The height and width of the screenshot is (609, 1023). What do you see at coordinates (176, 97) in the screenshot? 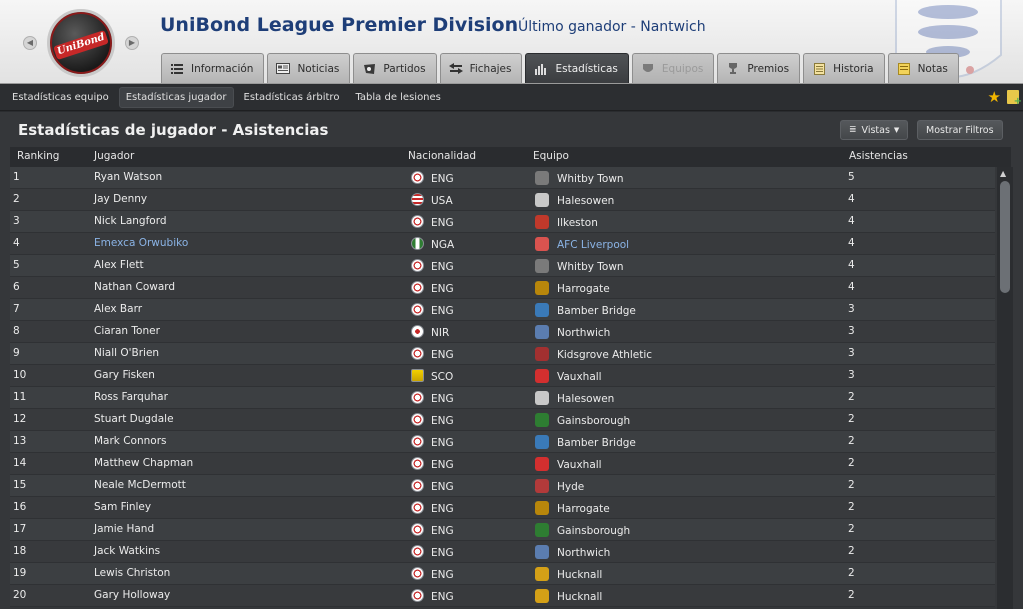
I see `subtab-player-stats: Estadísticas jugador` at bounding box center [176, 97].